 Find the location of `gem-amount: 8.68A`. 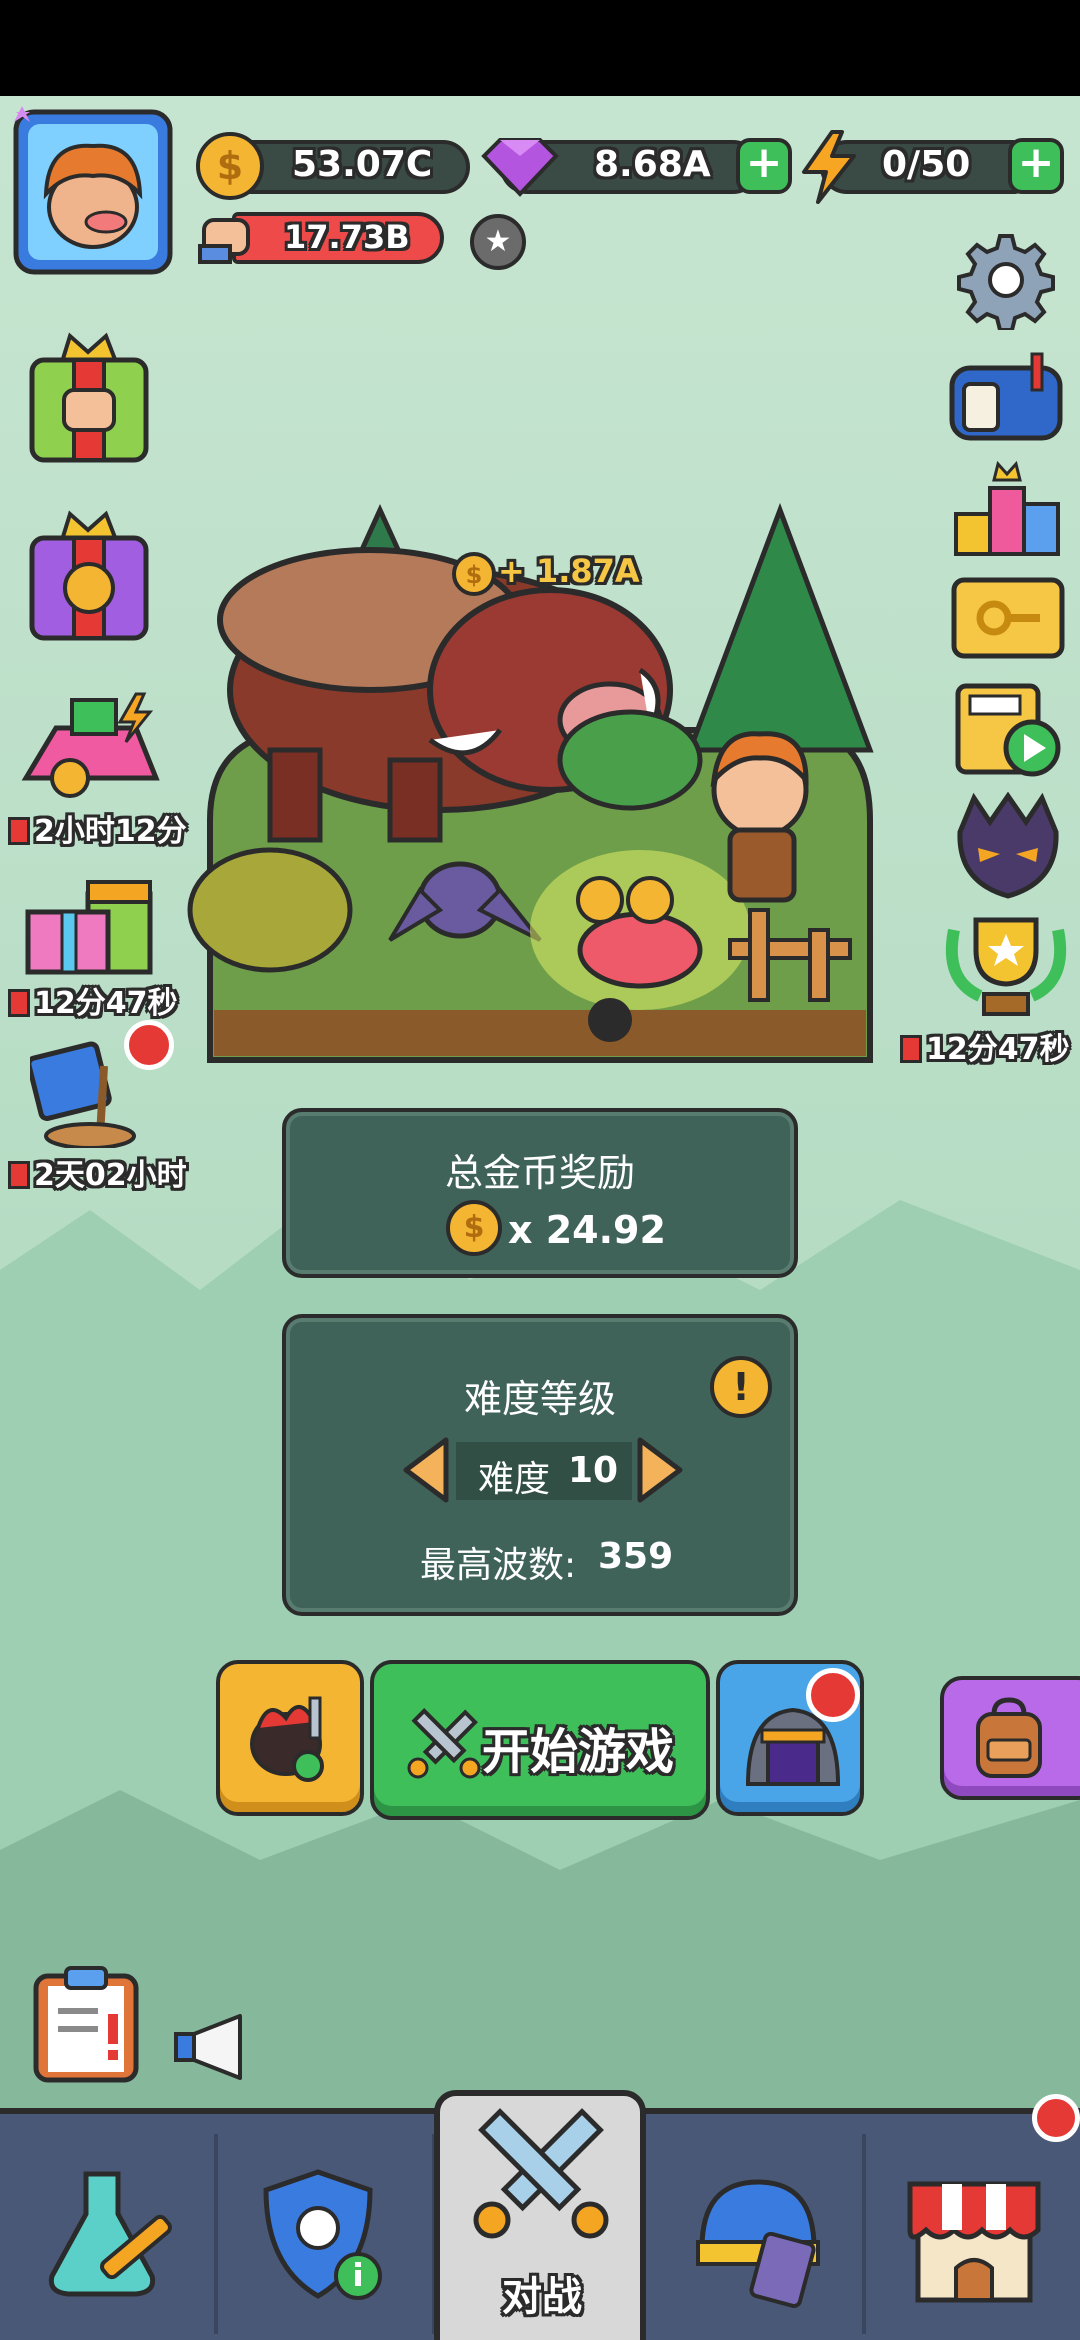

gem-amount: 8.68A is located at coordinates (652, 164).